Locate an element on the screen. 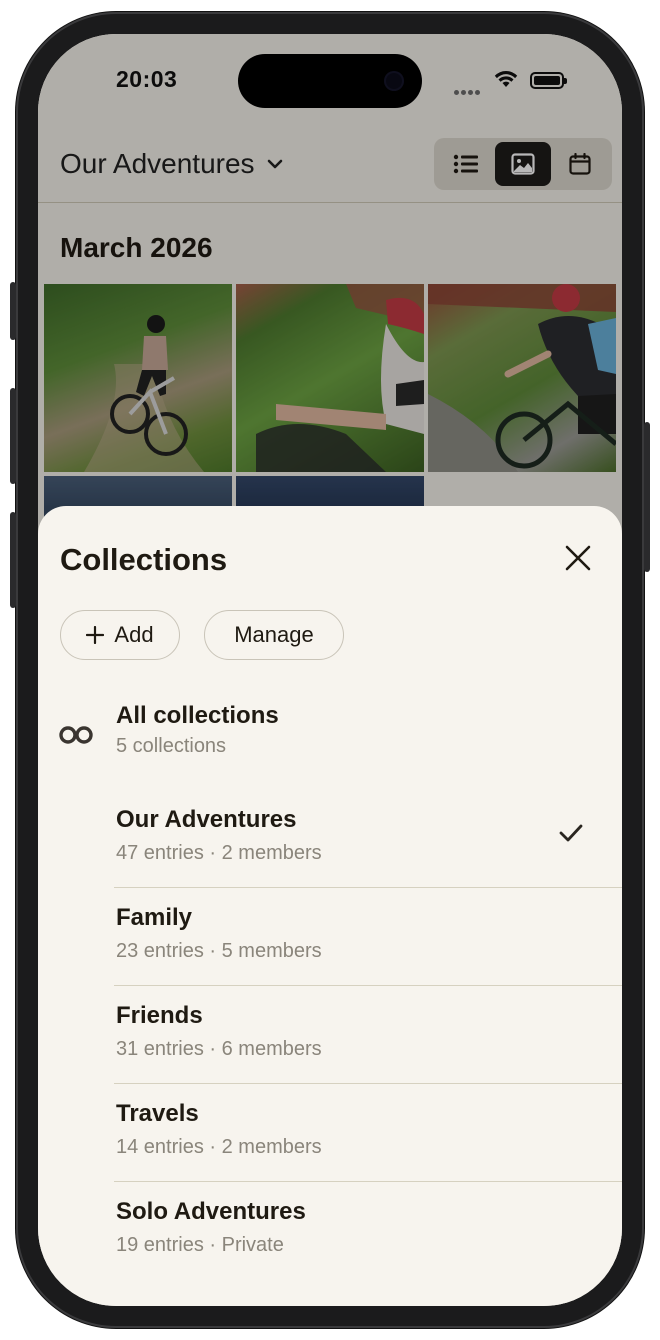  collection-name: Friends is located at coordinates (159, 1015).